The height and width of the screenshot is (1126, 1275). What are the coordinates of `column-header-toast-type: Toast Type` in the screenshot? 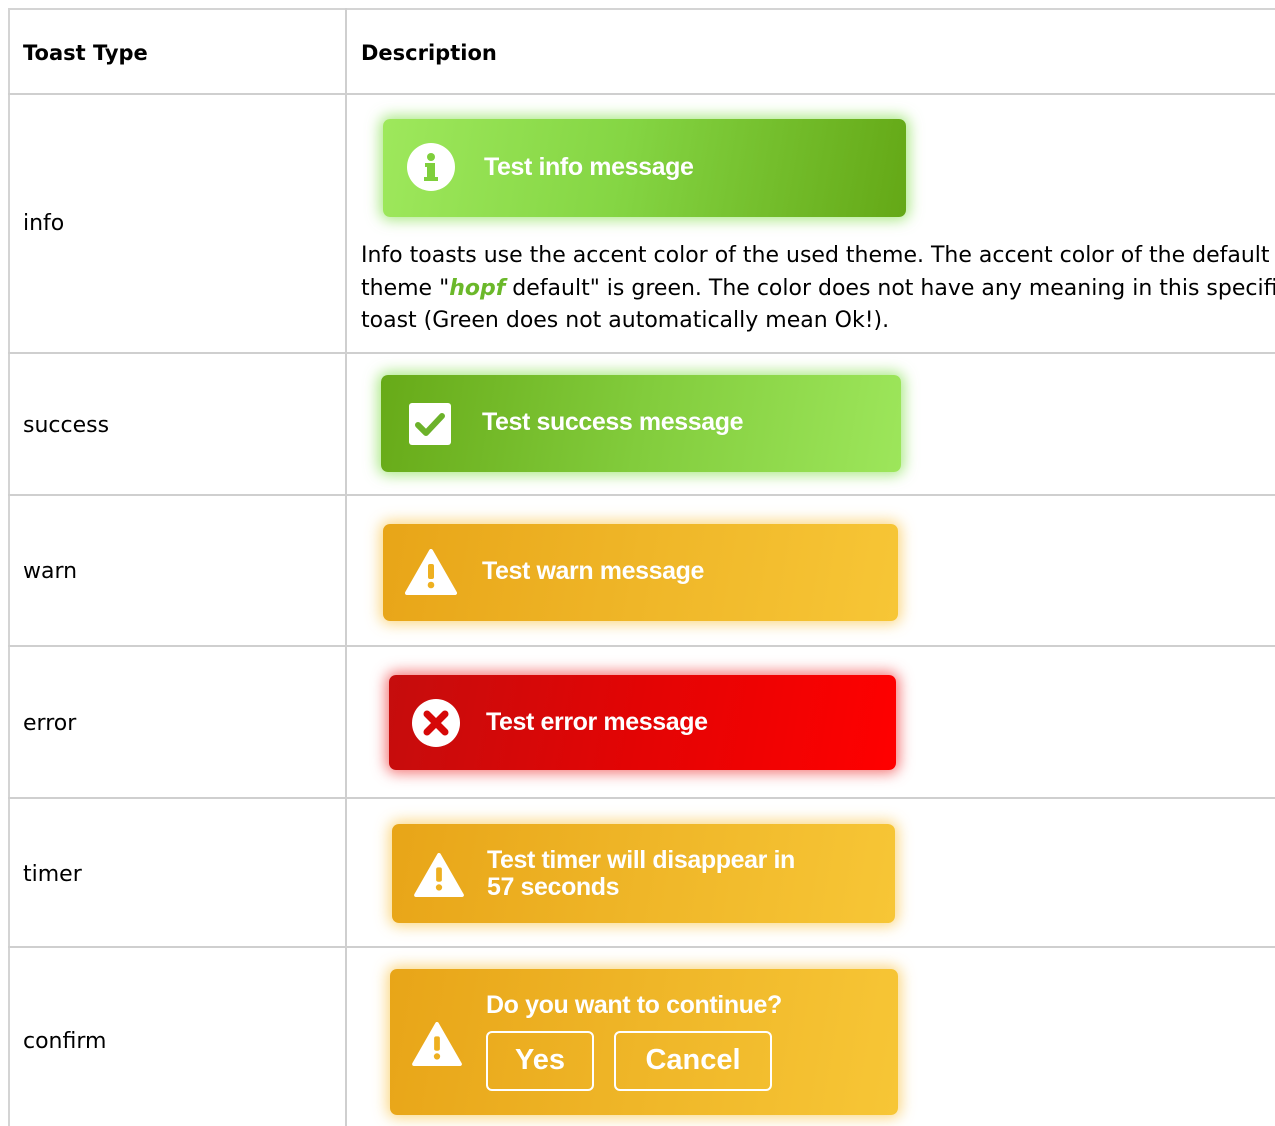 It's located at (85, 53).